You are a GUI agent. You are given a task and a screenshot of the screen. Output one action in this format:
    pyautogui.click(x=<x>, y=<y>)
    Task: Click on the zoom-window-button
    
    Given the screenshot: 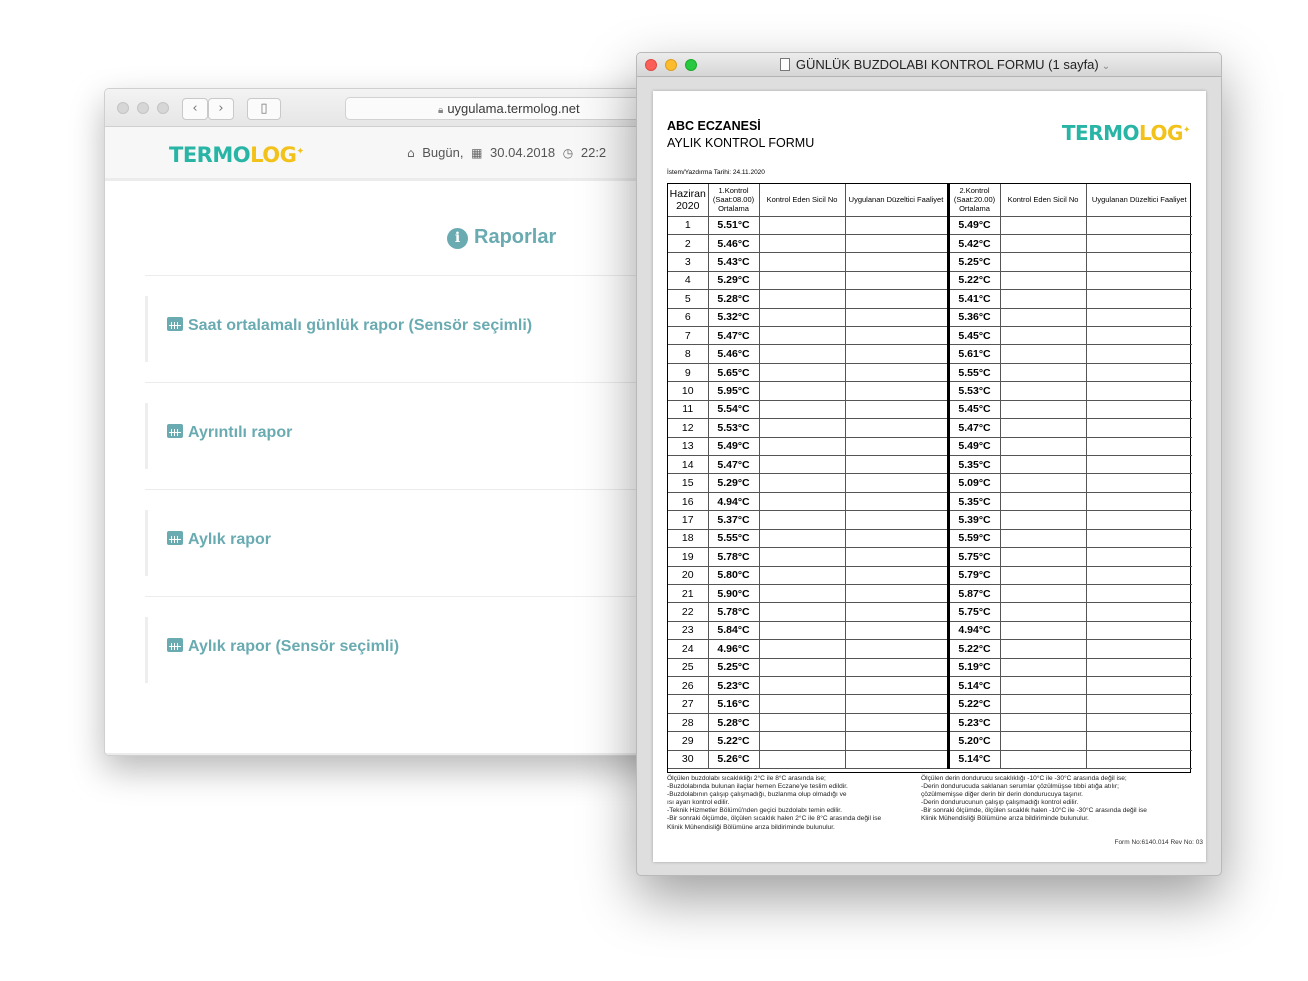 What is the action you would take?
    pyautogui.click(x=163, y=108)
    